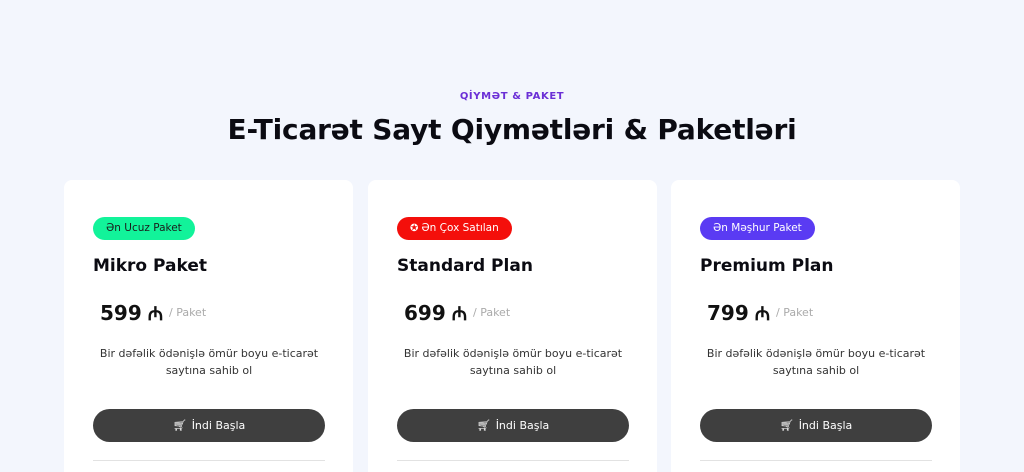 This screenshot has height=472, width=1024. Describe the element at coordinates (150, 266) in the screenshot. I see `plan-name: Mikro Paket` at that location.